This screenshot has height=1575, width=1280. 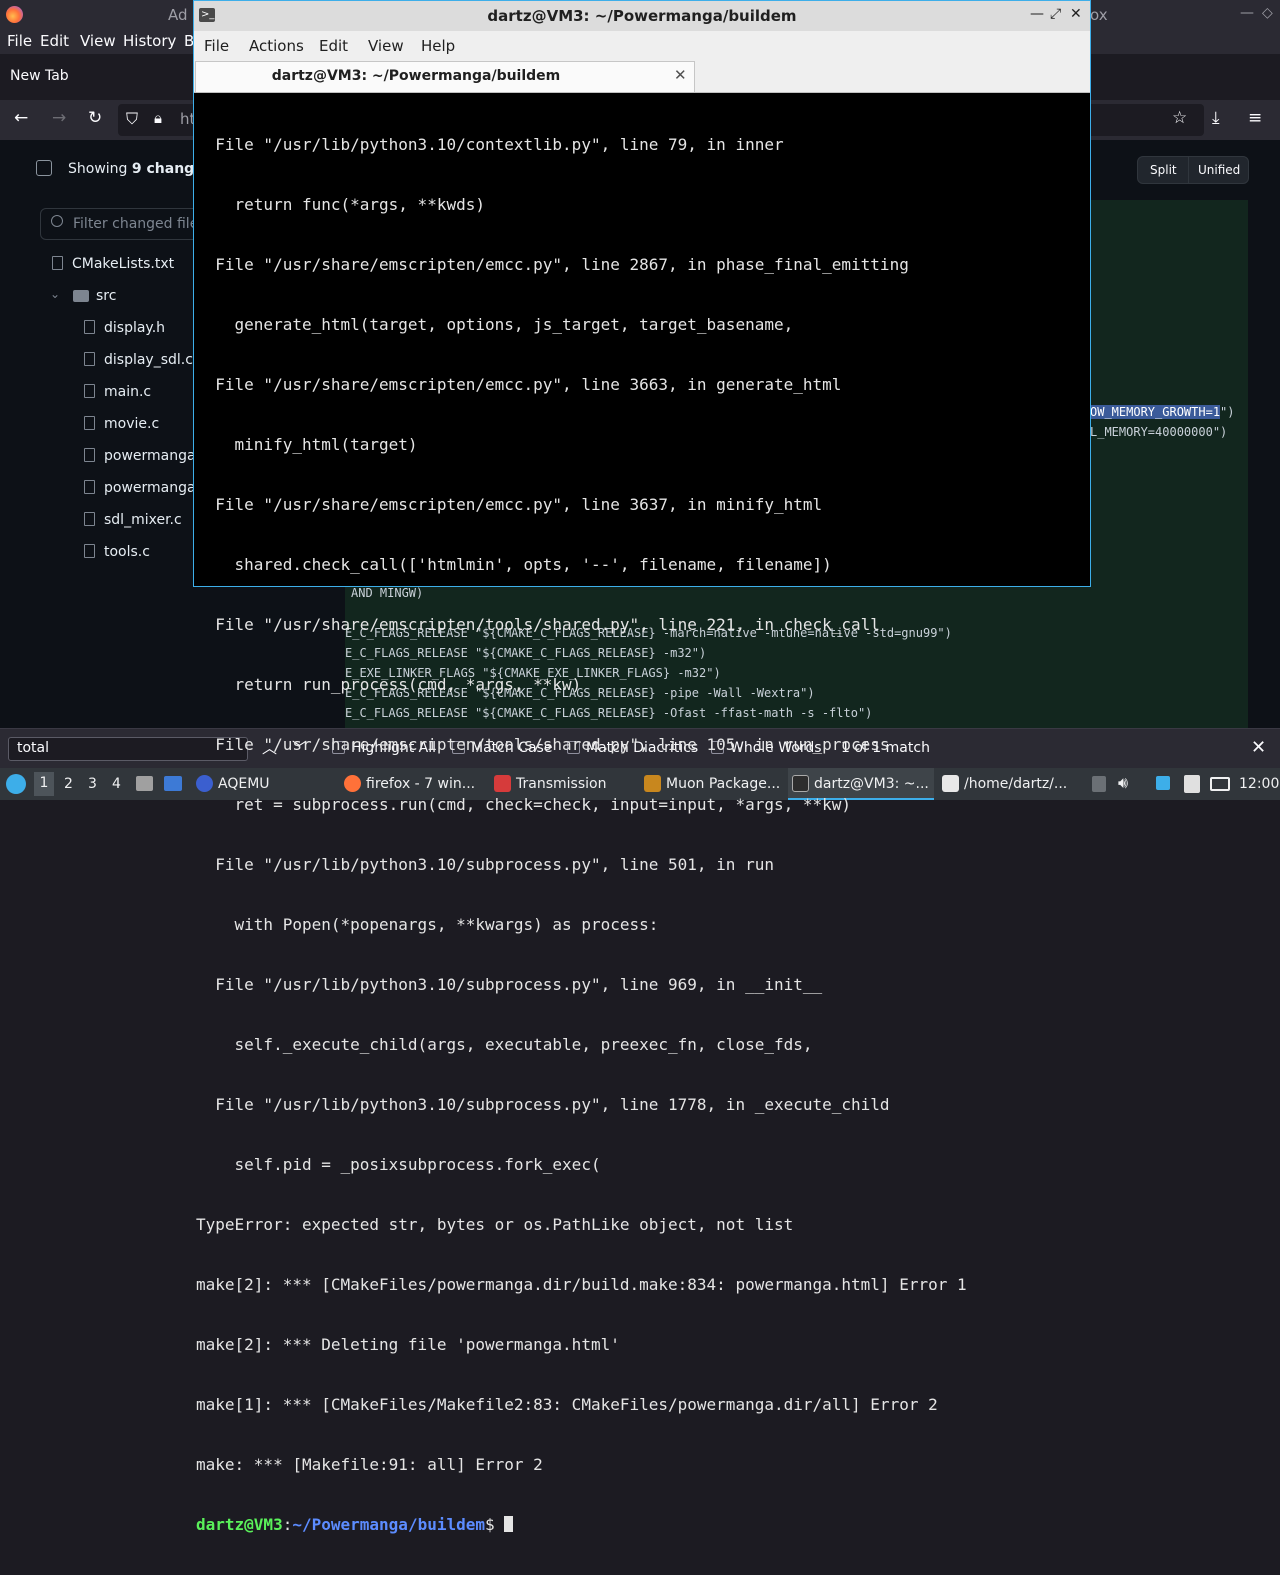 What do you see at coordinates (106, 296) in the screenshot?
I see `file-tree-folder: src` at bounding box center [106, 296].